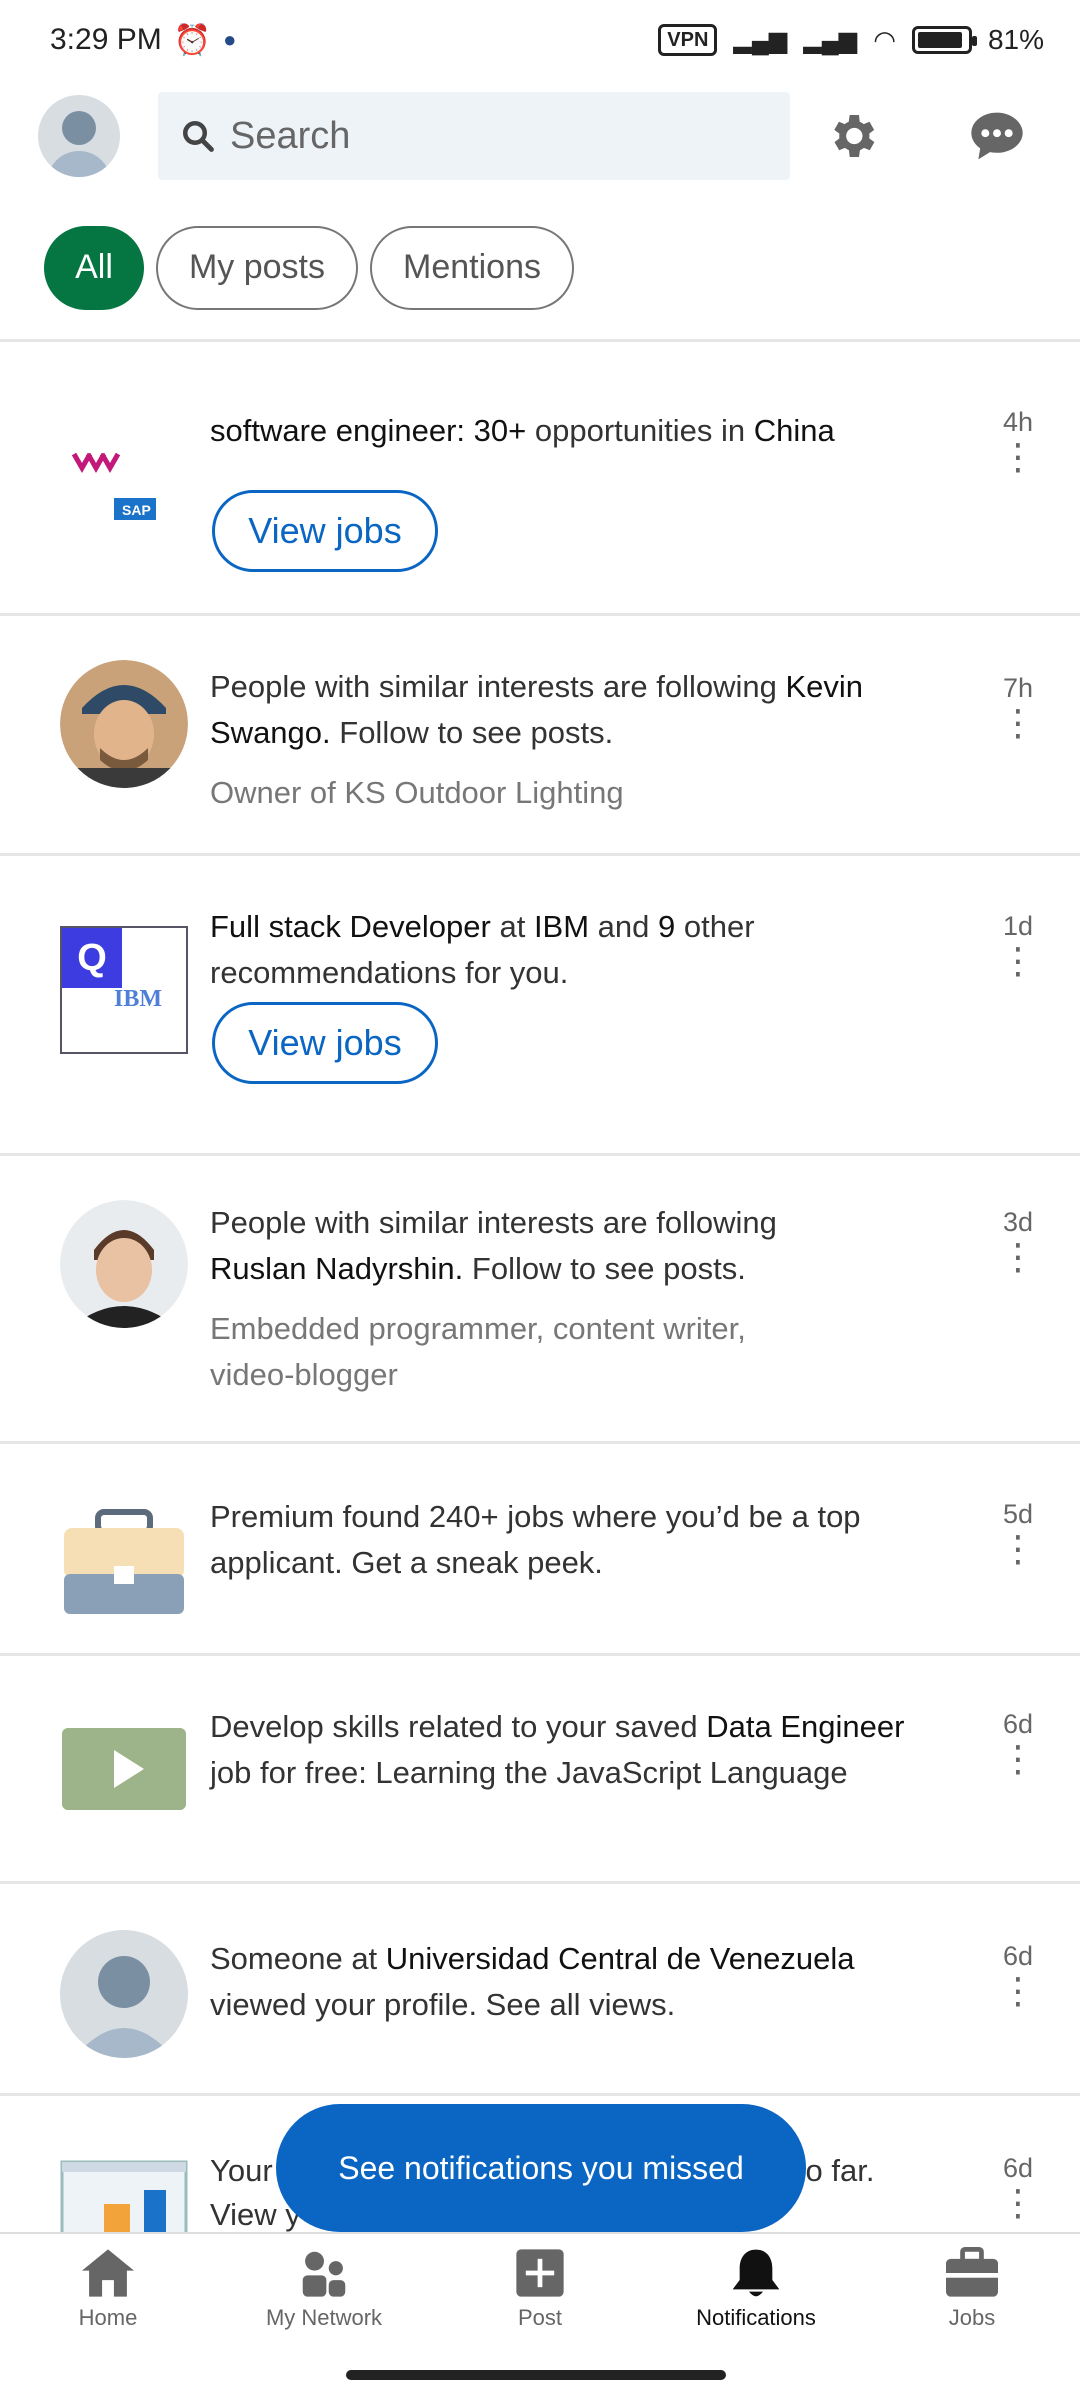 This screenshot has width=1080, height=2400. Describe the element at coordinates (417, 792) in the screenshot. I see `notification-subtext: Owner of KS Outdoor Lighting` at that location.